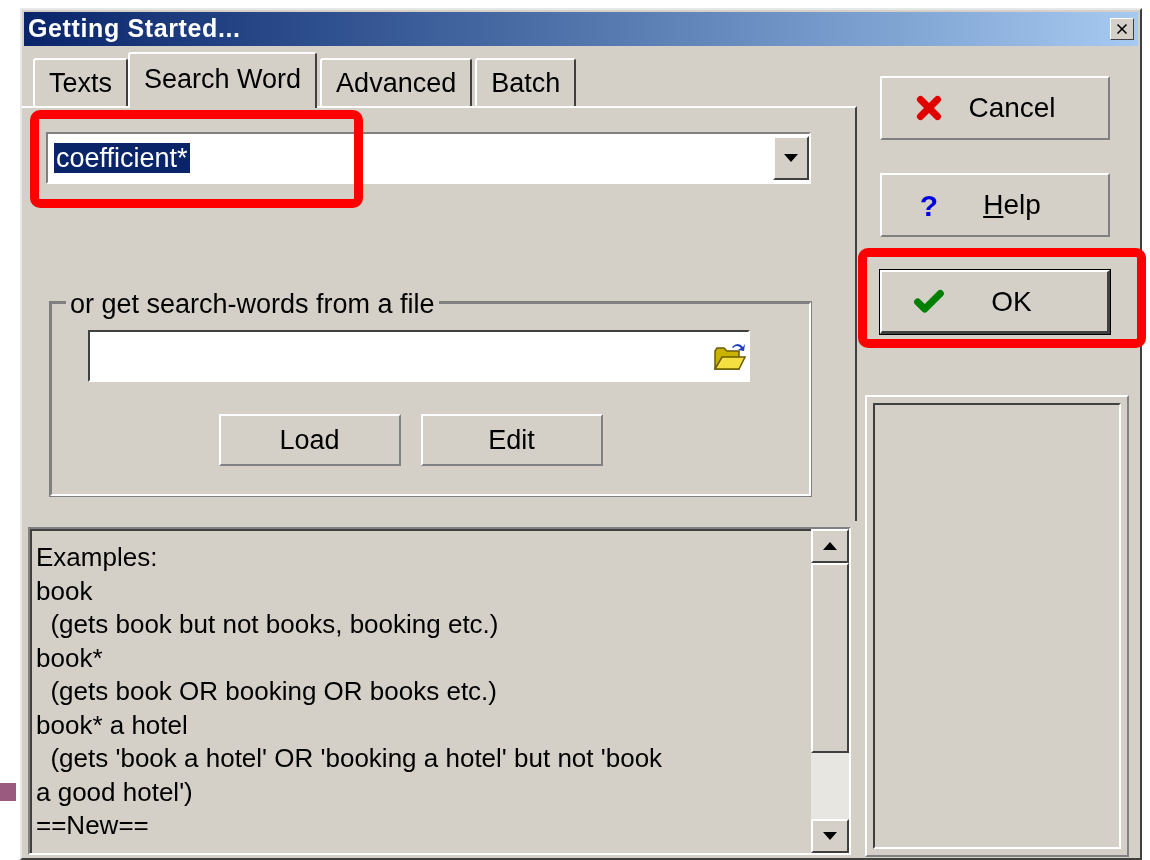  I want to click on vertical-scrollbar, so click(830, 691).